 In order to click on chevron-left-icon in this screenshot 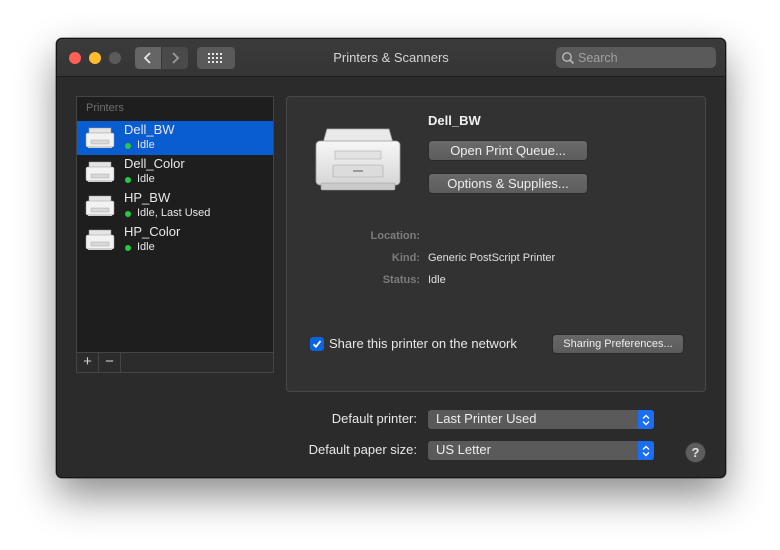, I will do `click(147, 58)`.